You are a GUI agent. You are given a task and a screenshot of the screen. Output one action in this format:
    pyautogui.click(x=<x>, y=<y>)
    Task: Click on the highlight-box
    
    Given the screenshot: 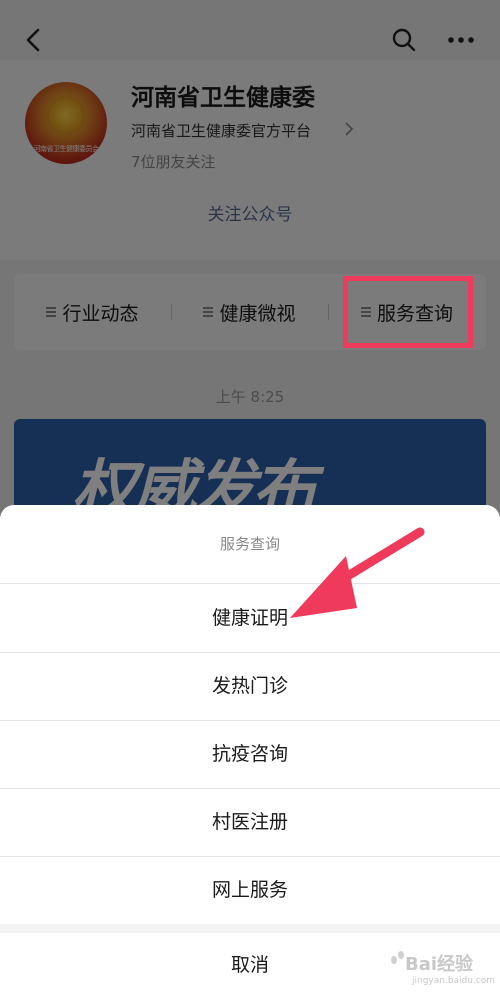 What is the action you would take?
    pyautogui.click(x=408, y=312)
    